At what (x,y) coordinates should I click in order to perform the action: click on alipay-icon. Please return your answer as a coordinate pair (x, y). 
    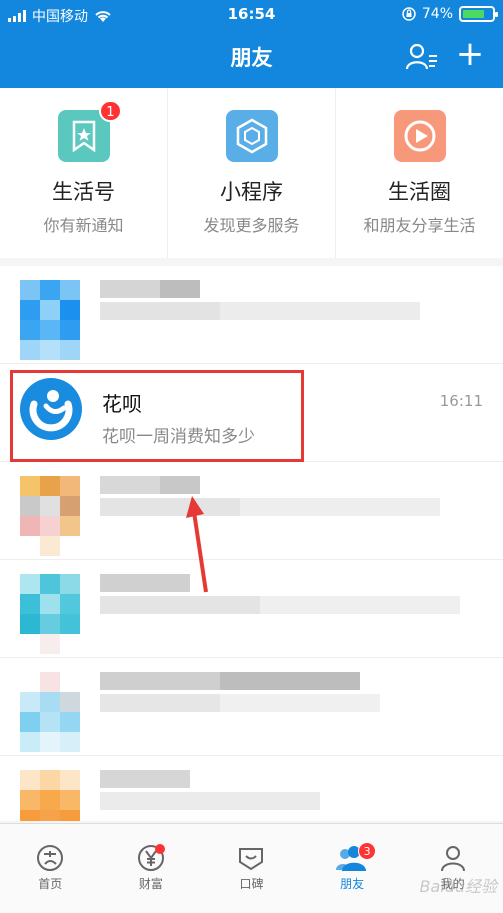
    Looking at the image, I should click on (50, 858).